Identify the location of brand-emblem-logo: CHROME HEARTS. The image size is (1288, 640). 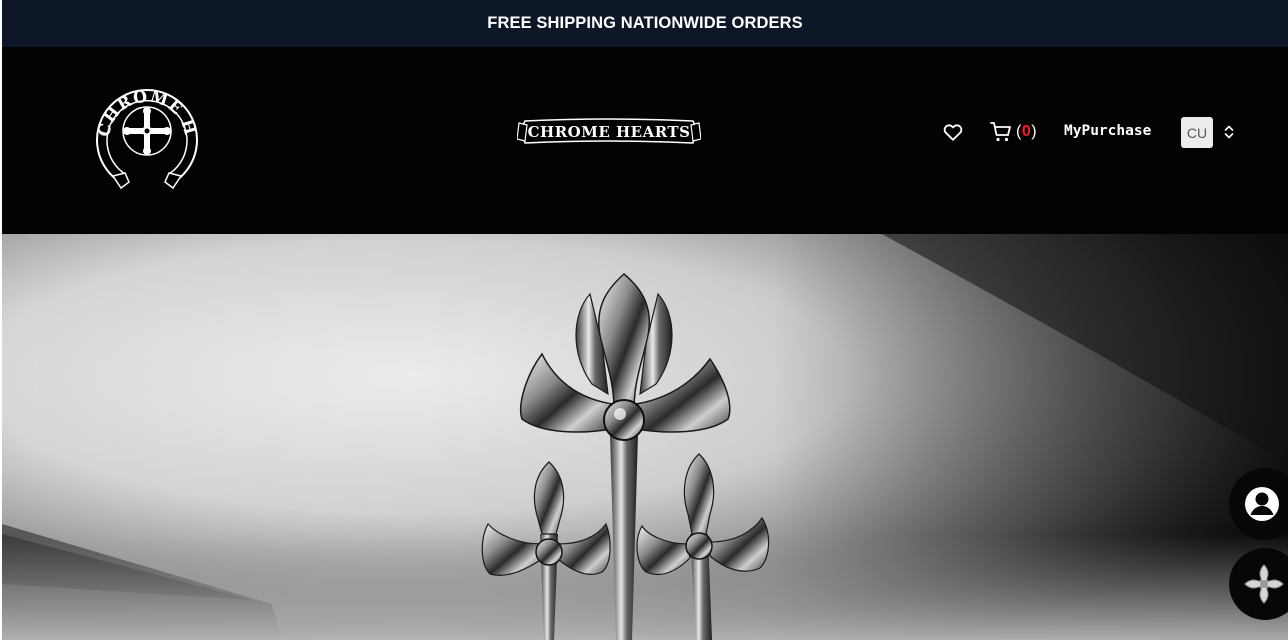
(143, 126).